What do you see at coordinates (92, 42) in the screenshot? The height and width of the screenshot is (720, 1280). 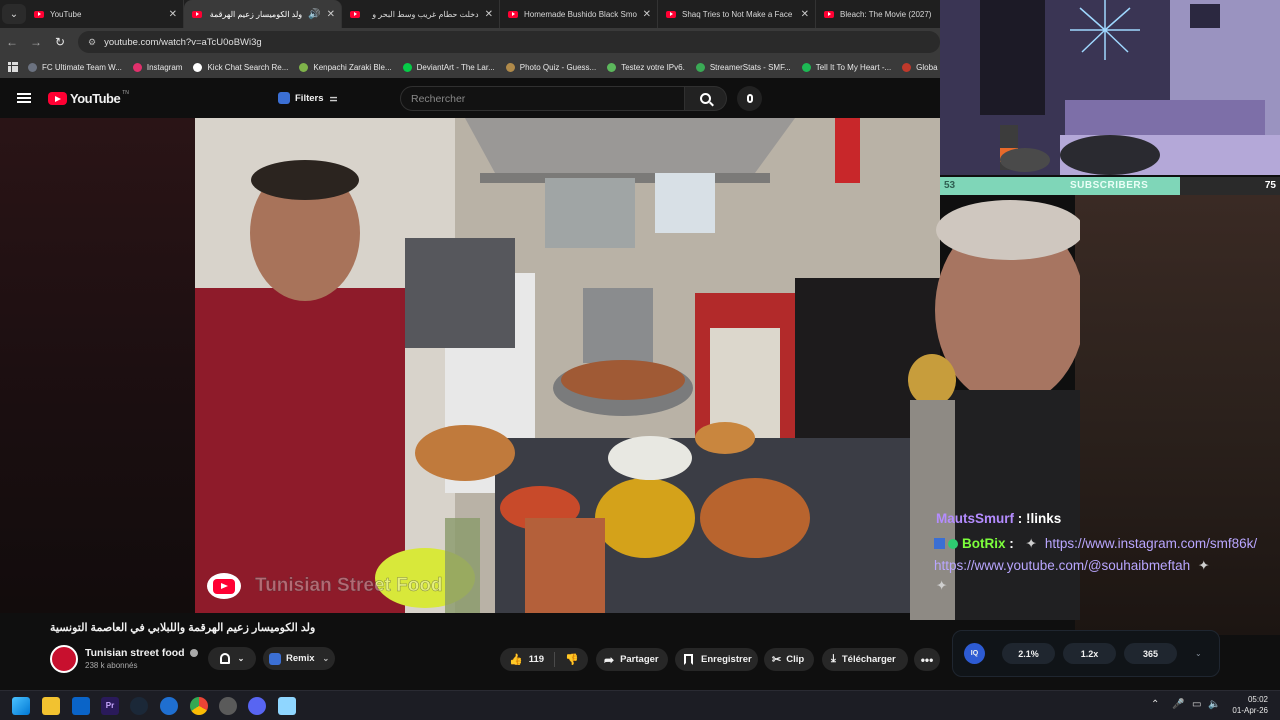 I see `site-info-icon: ⚙` at bounding box center [92, 42].